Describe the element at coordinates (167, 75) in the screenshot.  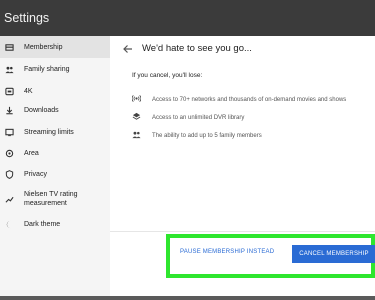
I see `intro-text: If you cancel, you'll lose:` at that location.